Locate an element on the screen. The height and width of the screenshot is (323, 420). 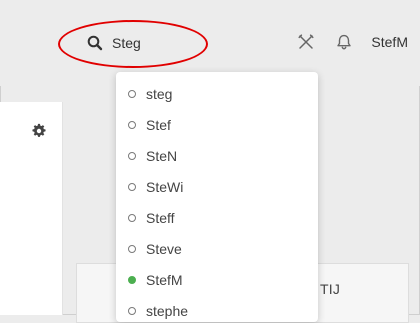
user-suggestion-item: SteWi is located at coordinates (217, 186).